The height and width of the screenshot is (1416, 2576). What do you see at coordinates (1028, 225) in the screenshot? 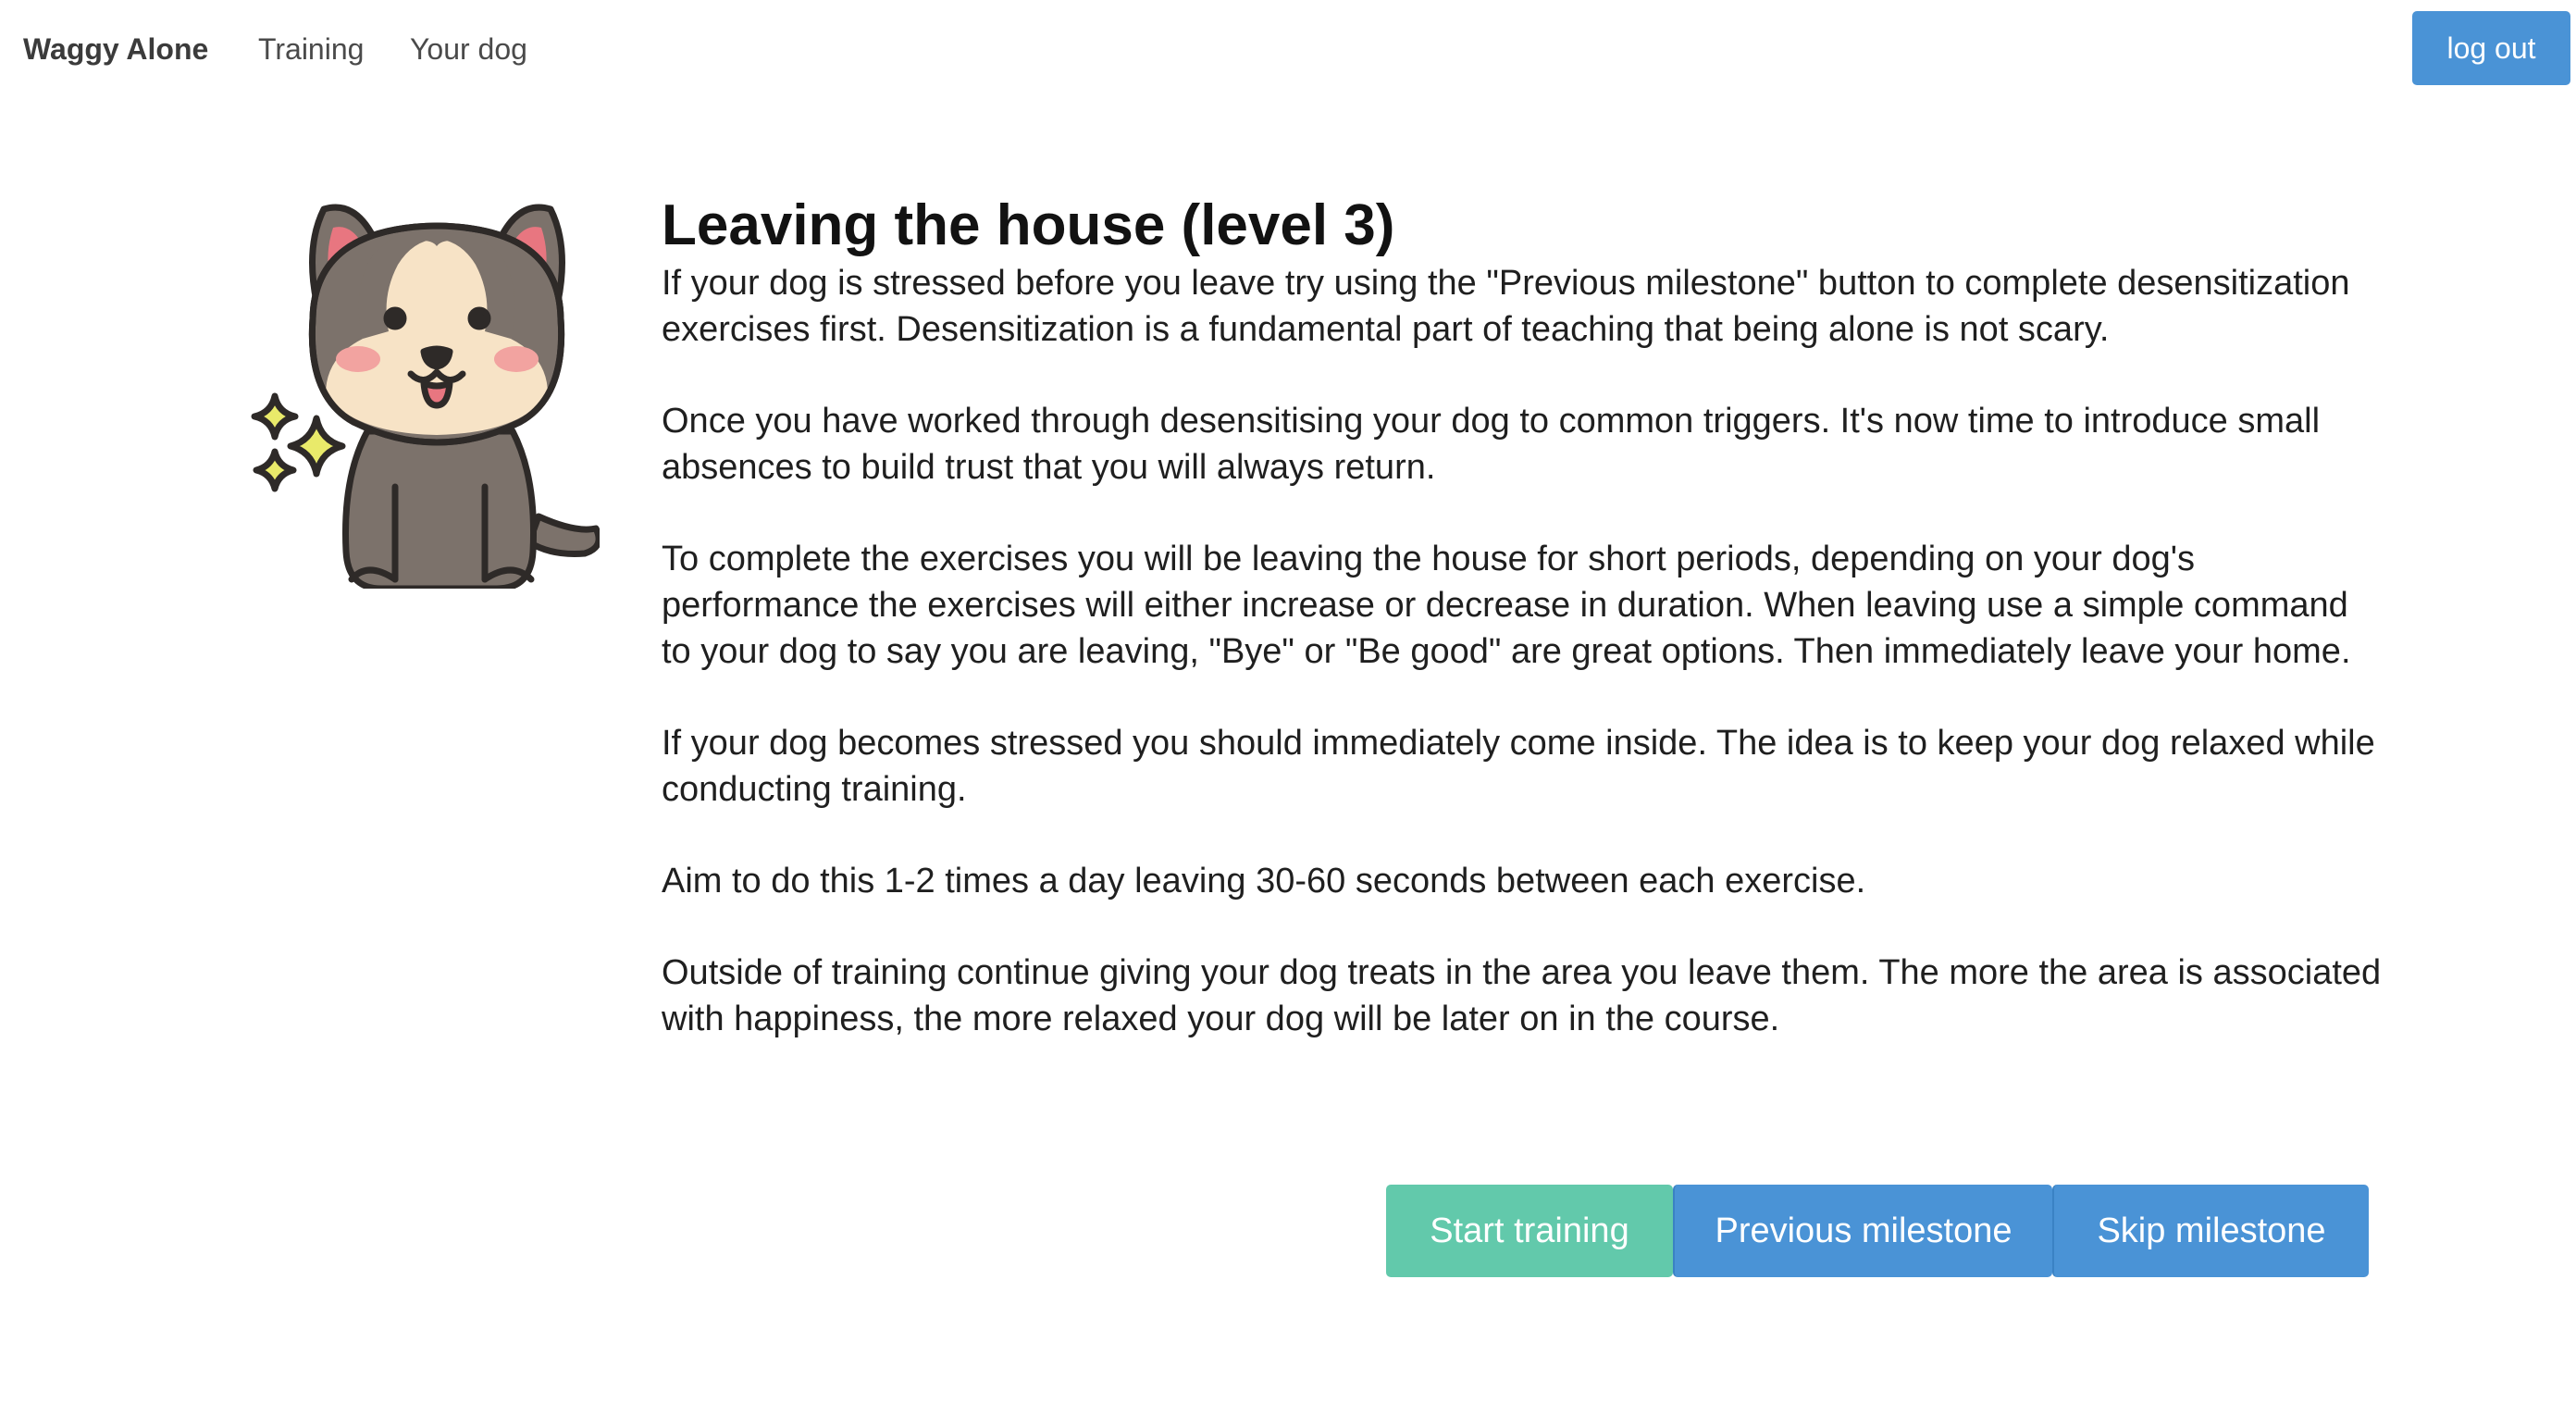
I see `page-title: Leaving the house (level 3)` at bounding box center [1028, 225].